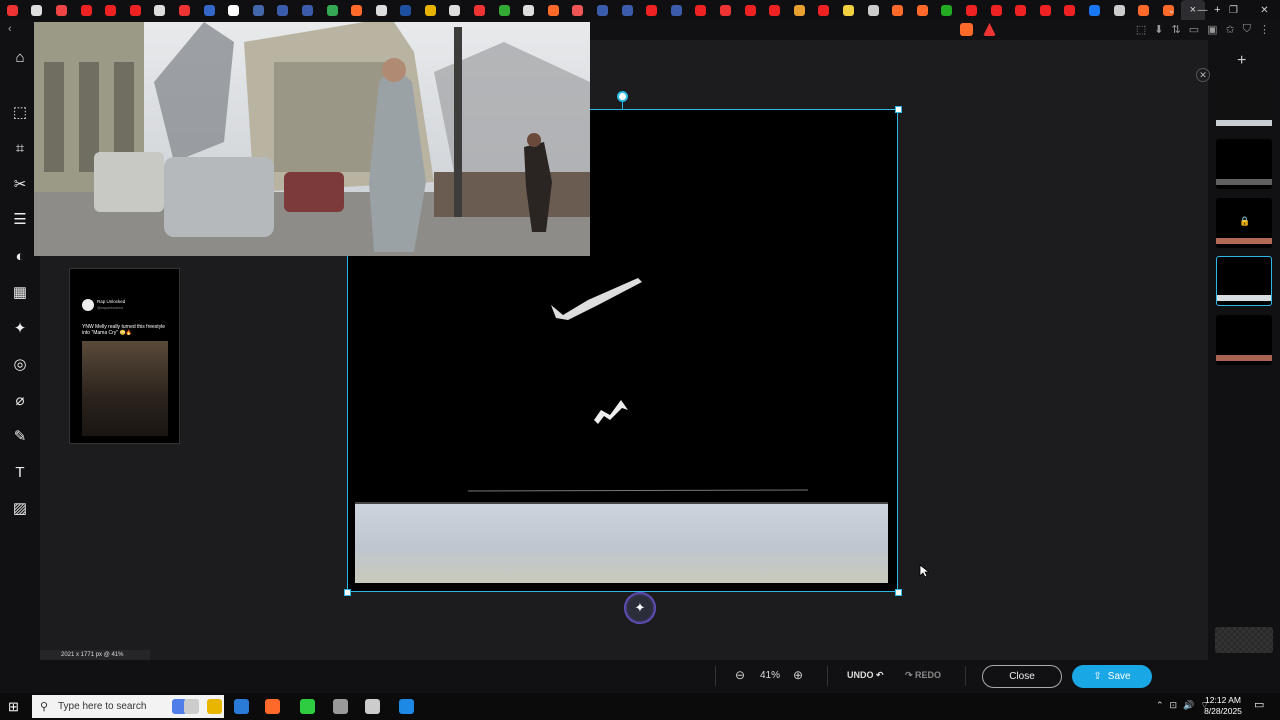 This screenshot has height=720, width=1280. What do you see at coordinates (20, 148) in the screenshot?
I see `crop-tool-icon: ⌗` at bounding box center [20, 148].